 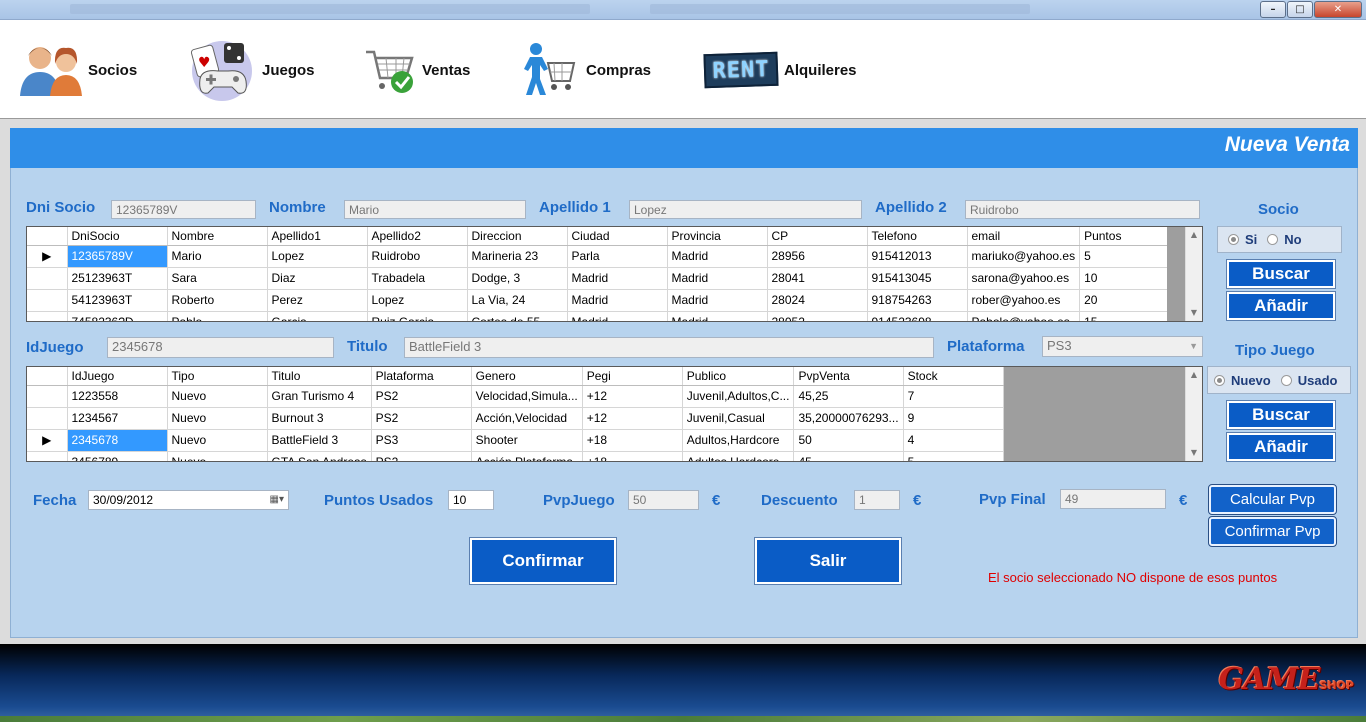 I want to click on titulo-field: BattleField 3, so click(x=669, y=347).